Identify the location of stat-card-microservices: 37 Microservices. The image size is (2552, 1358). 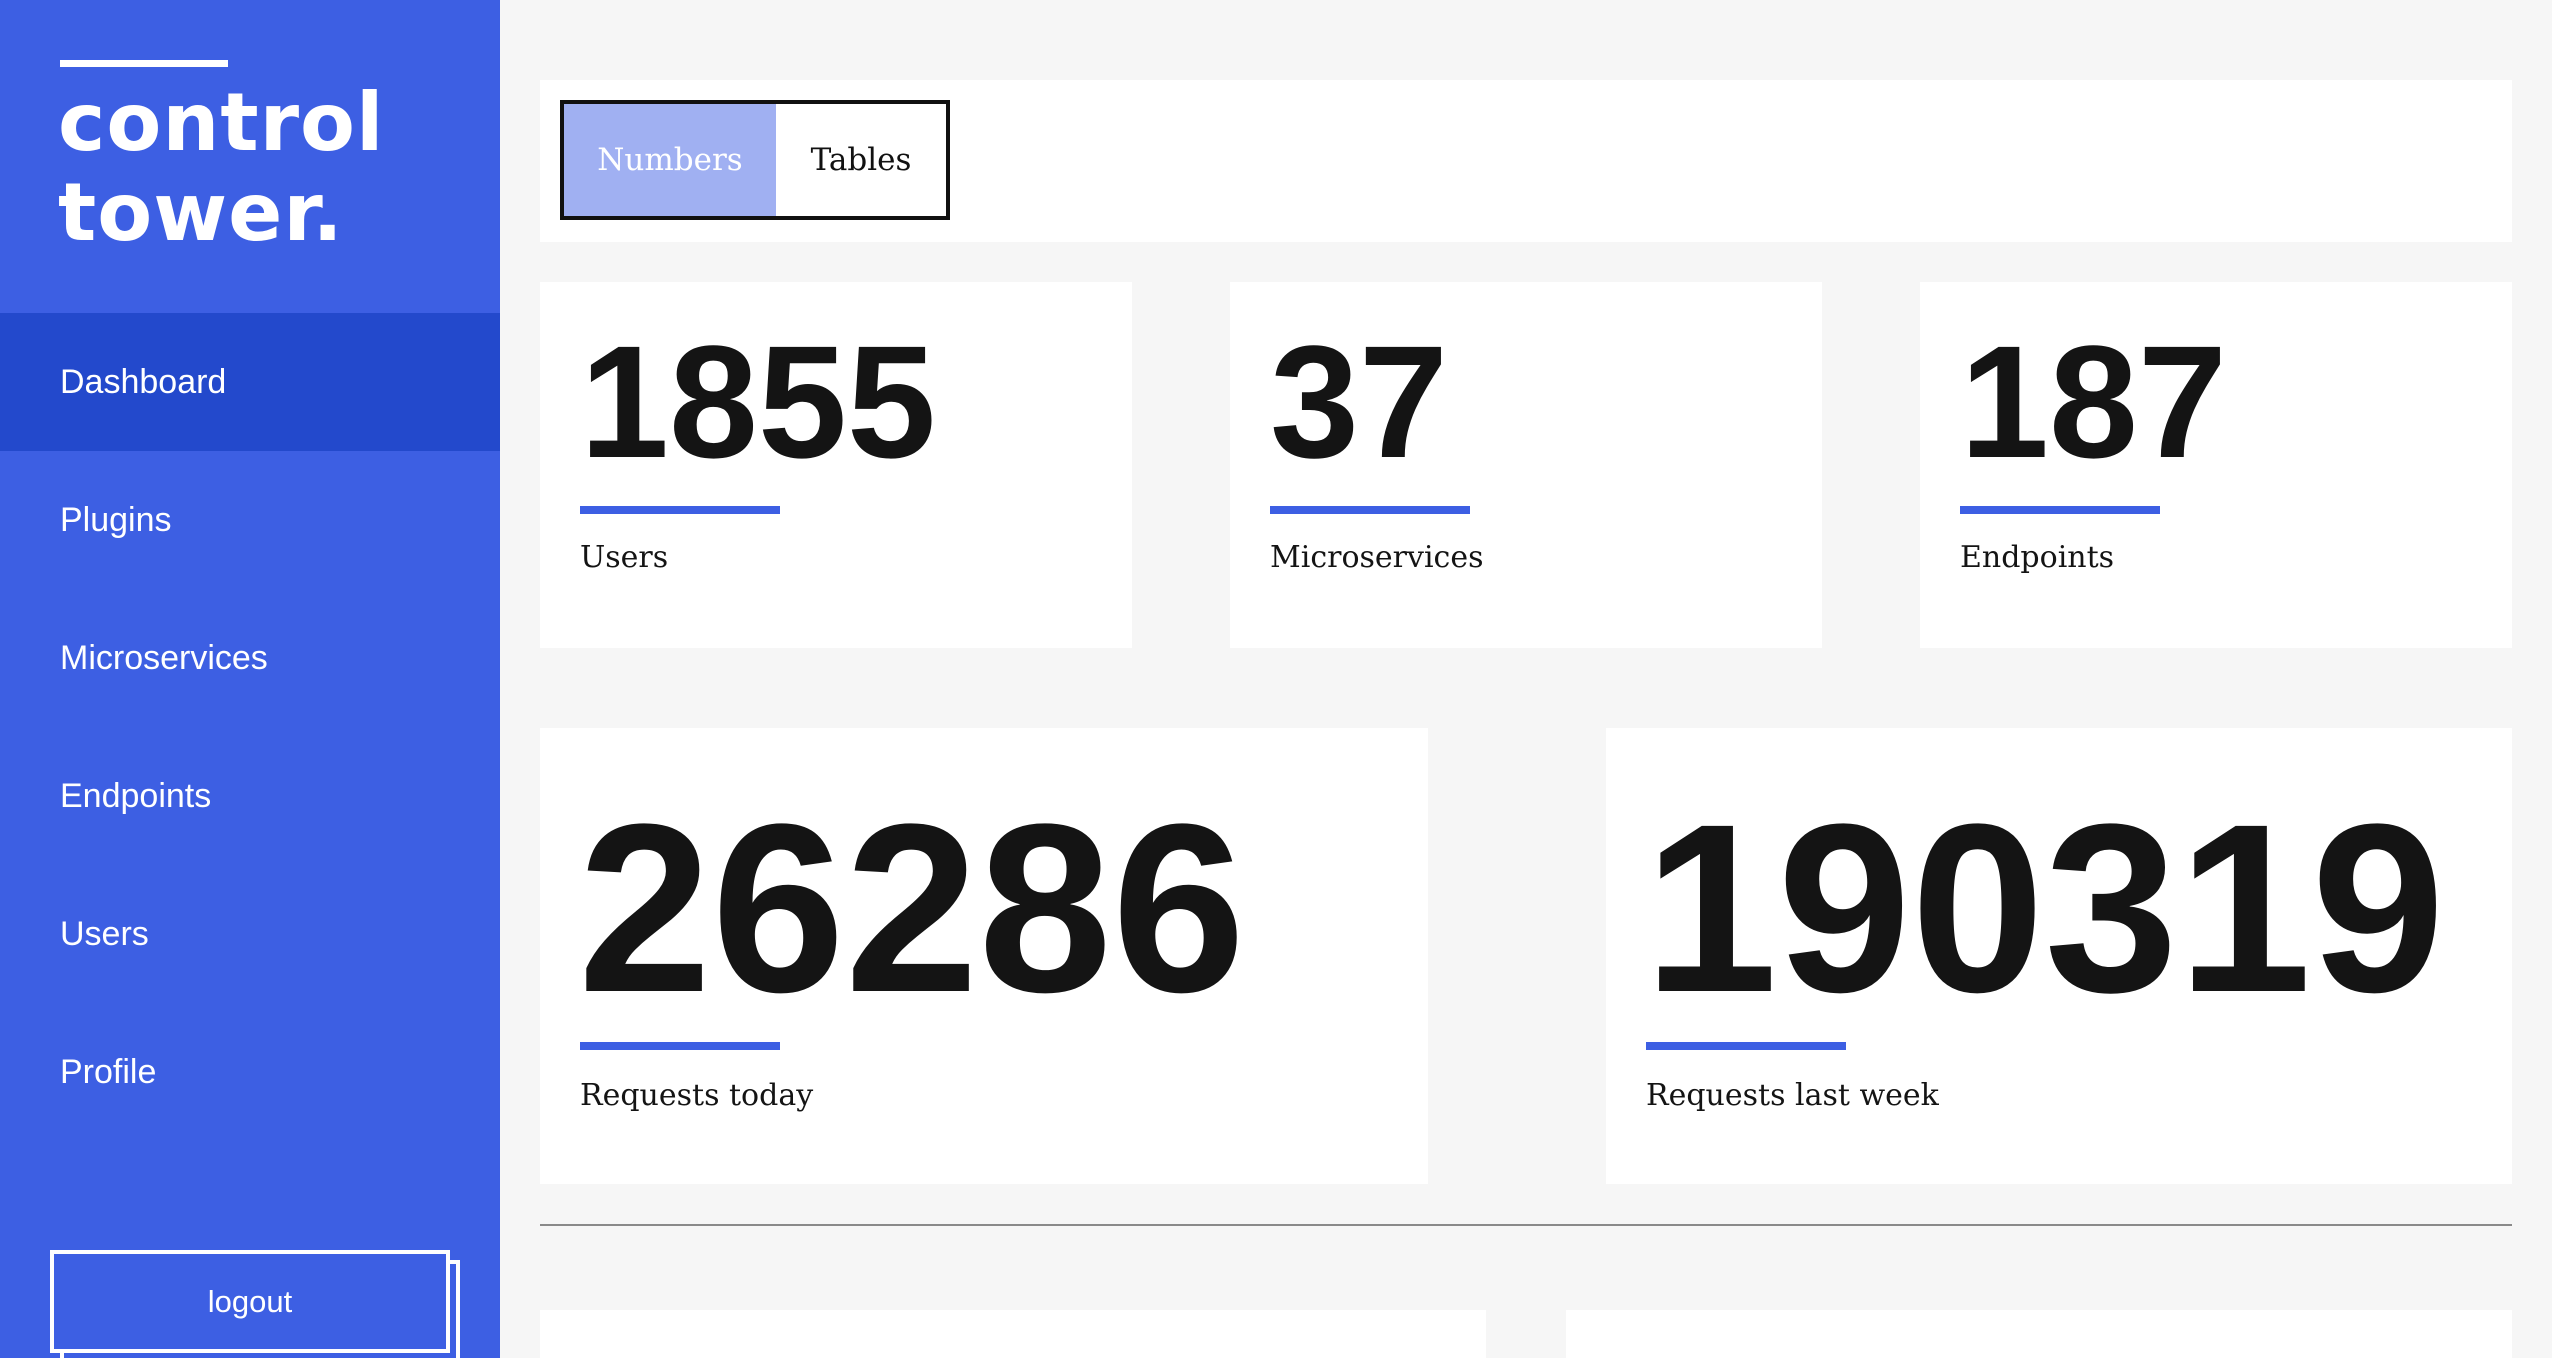
(1526, 465).